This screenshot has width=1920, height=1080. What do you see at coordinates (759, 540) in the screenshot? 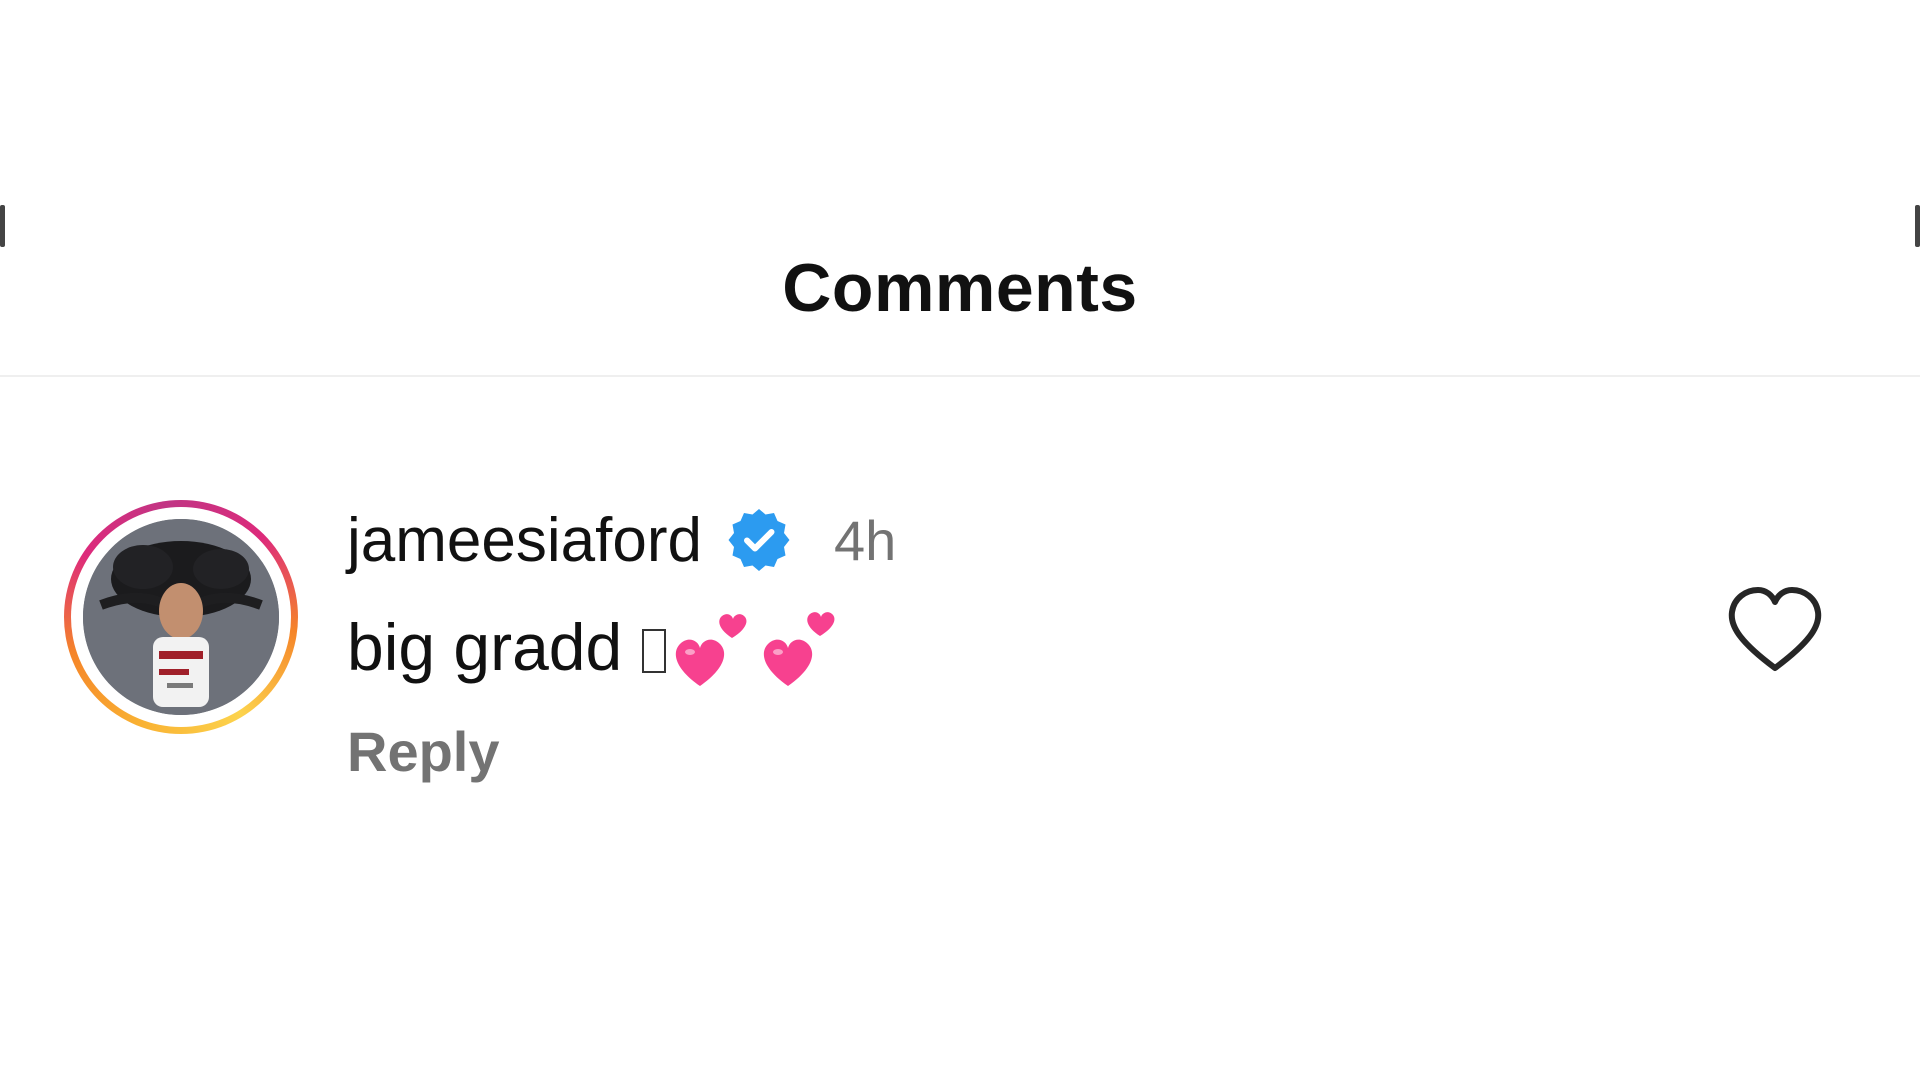
I see `verified-badge-icon` at bounding box center [759, 540].